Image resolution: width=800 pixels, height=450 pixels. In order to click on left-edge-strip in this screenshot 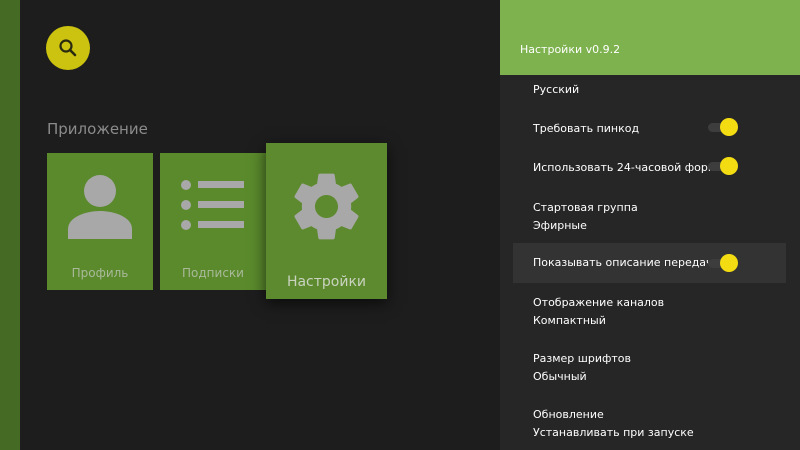, I will do `click(10, 225)`.